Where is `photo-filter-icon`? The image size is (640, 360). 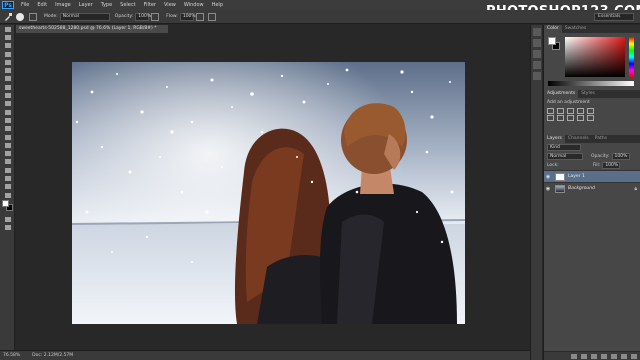
photo-filter-icon is located at coordinates (580, 118).